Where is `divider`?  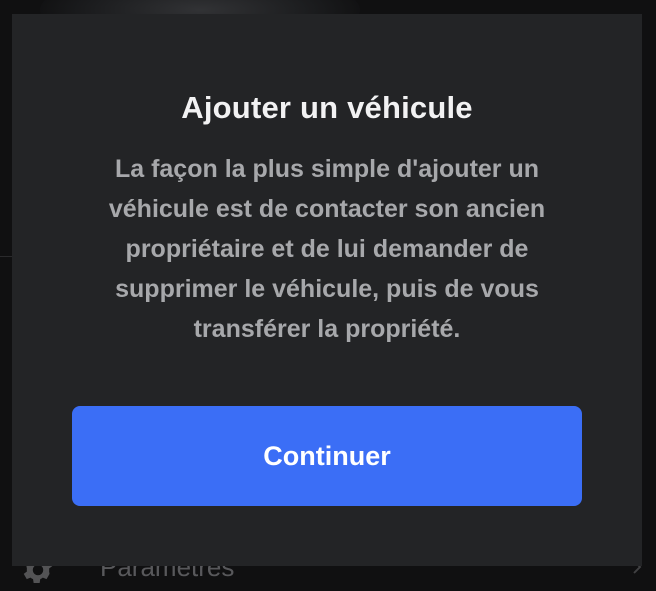 divider is located at coordinates (6, 256).